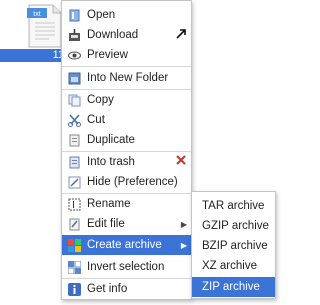  I want to click on menu-item-into-new-folder: Into New Folder, so click(126, 78).